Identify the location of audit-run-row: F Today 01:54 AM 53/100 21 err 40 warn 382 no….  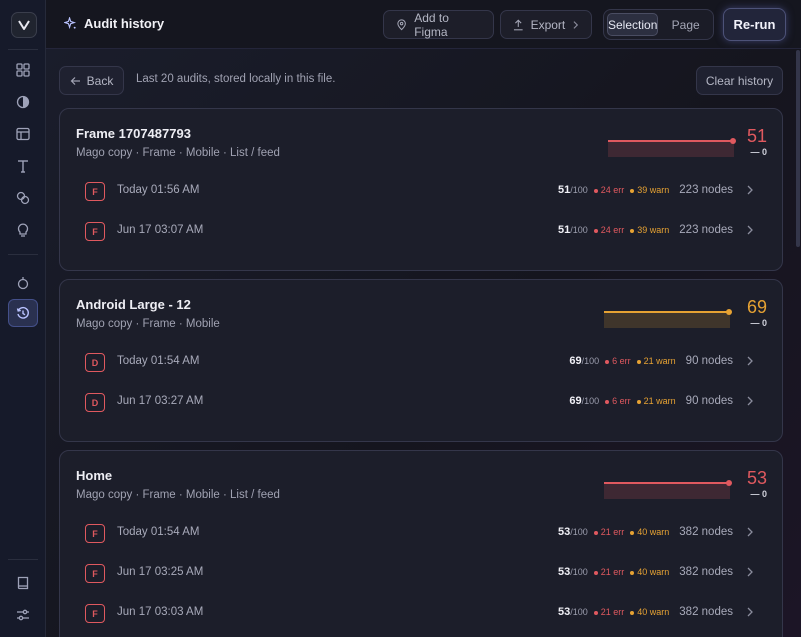
(422, 533).